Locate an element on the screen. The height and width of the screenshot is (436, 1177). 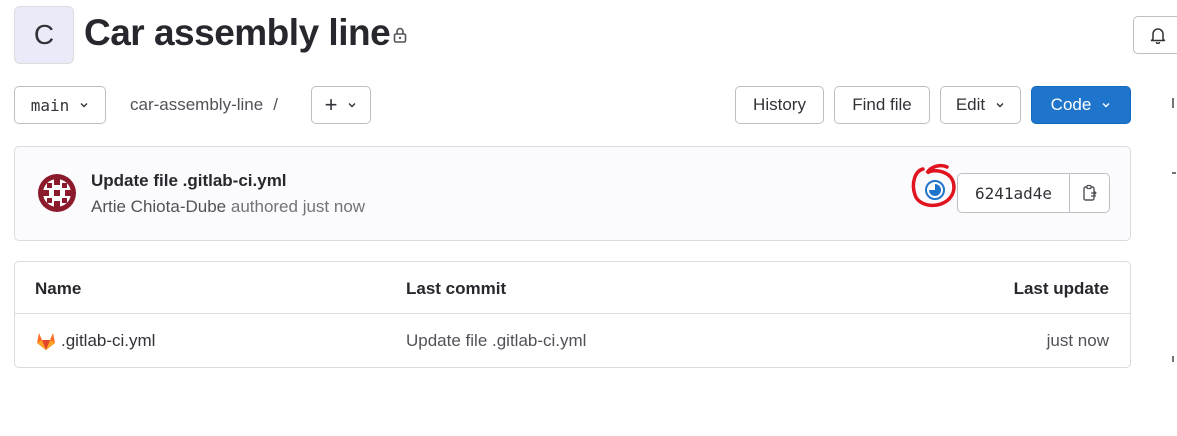
project-title: Car assembly line is located at coordinates (237, 32).